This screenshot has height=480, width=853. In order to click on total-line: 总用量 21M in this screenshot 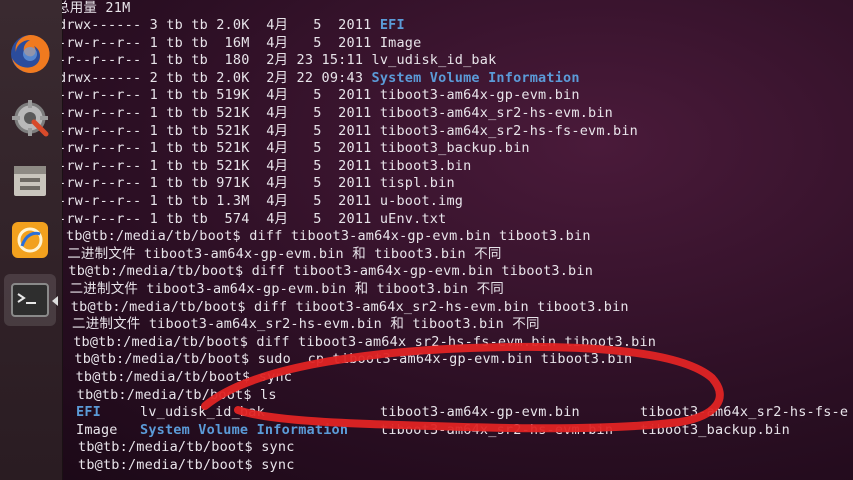, I will do `click(96, 8)`.